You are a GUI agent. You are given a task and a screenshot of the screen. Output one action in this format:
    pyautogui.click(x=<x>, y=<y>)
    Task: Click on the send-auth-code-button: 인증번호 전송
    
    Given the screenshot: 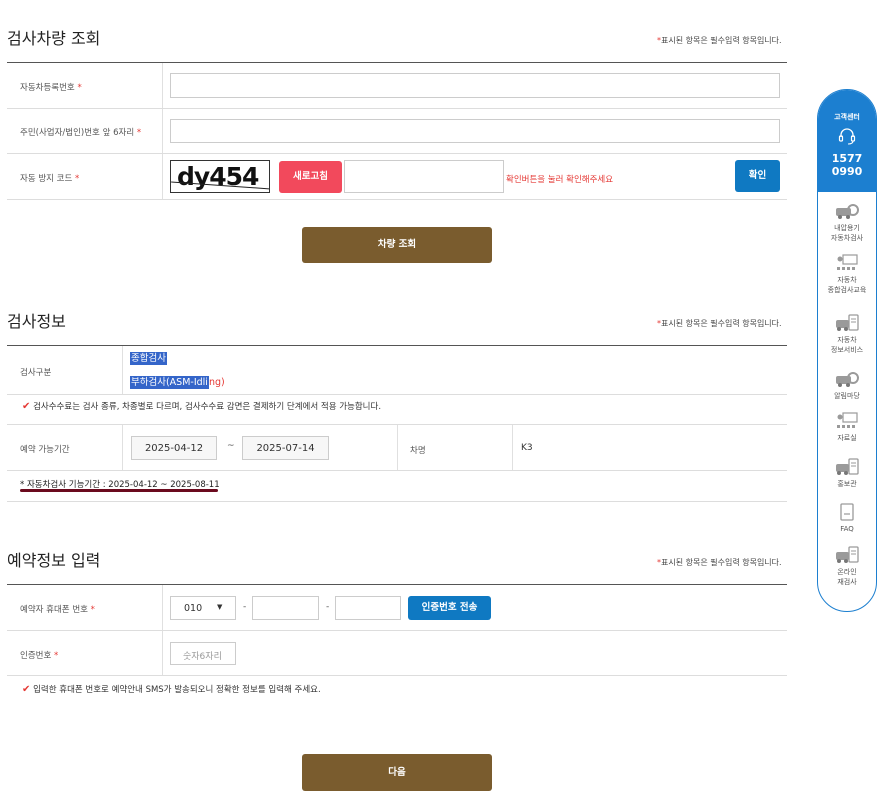 What is the action you would take?
    pyautogui.click(x=449, y=608)
    